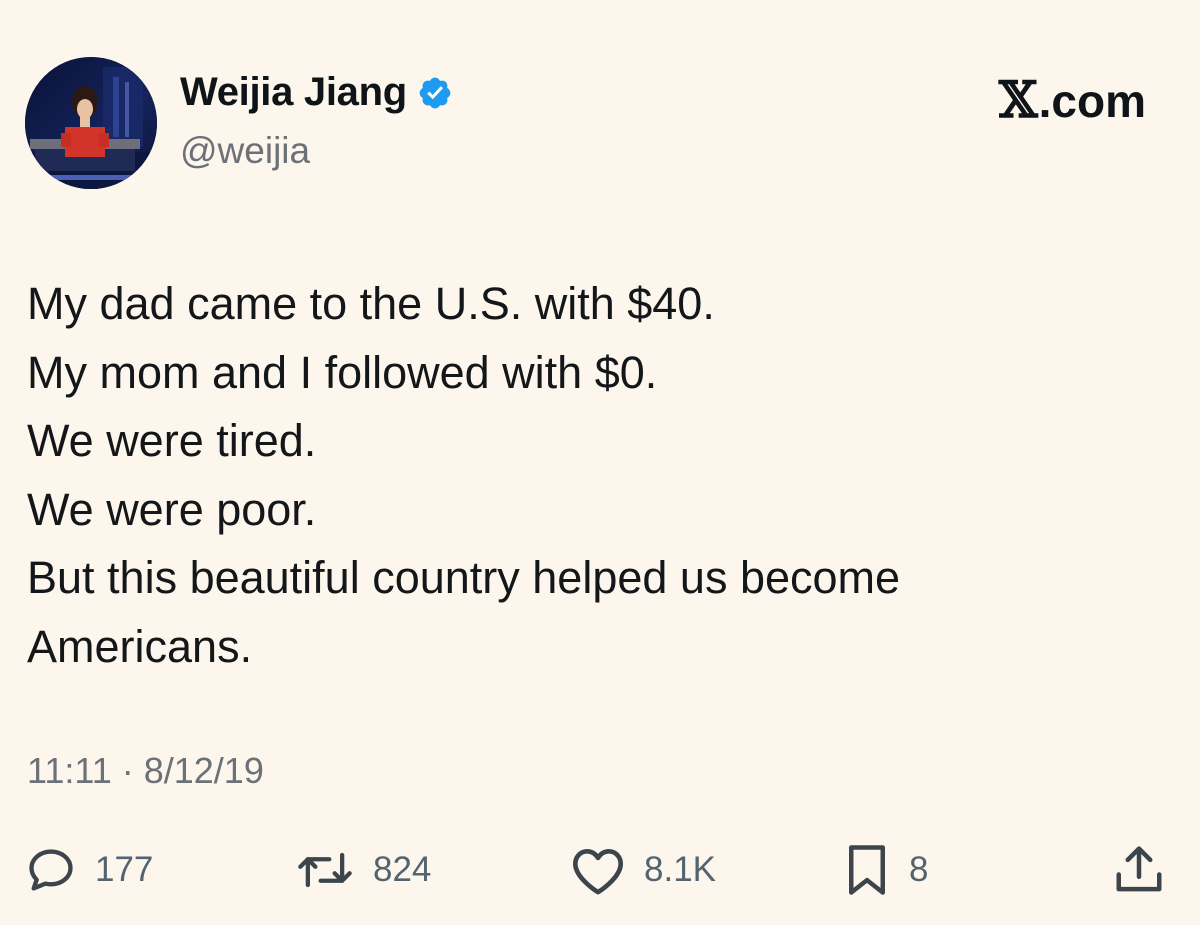  I want to click on author-display-name: Weijia Jiang, so click(293, 92).